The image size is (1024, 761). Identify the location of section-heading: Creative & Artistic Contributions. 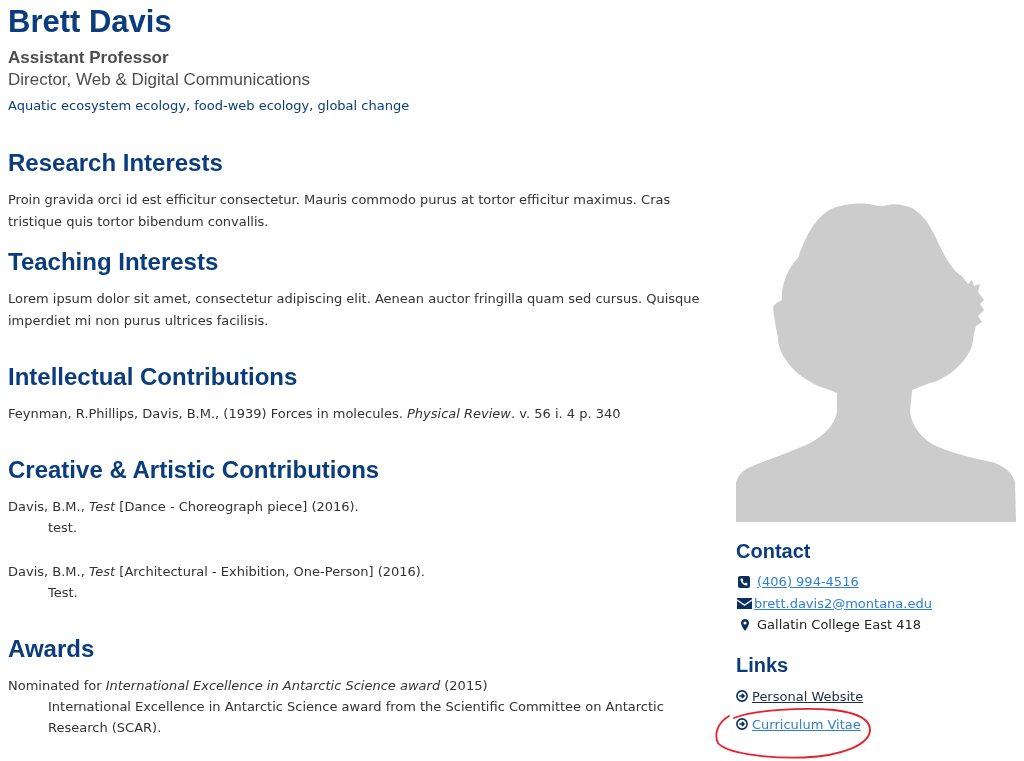
(194, 470).